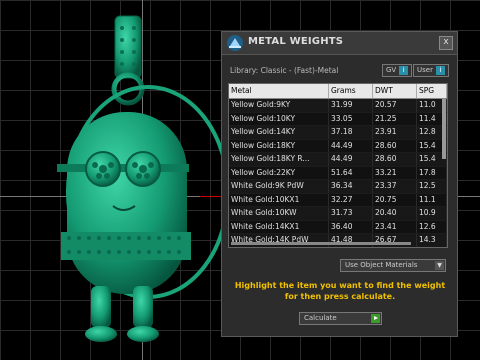 The width and height of the screenshot is (480, 360). I want to click on table-row: Yellow Gold:14KY 37.18 23.91 12.8, so click(338, 133).